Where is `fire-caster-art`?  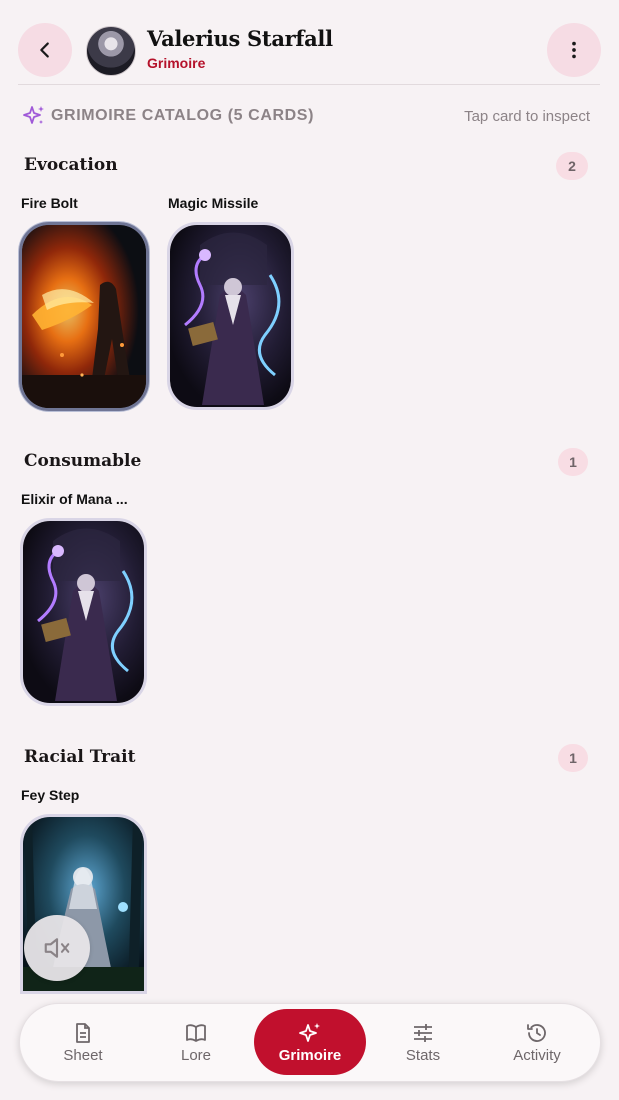
fire-caster-art is located at coordinates (84, 316).